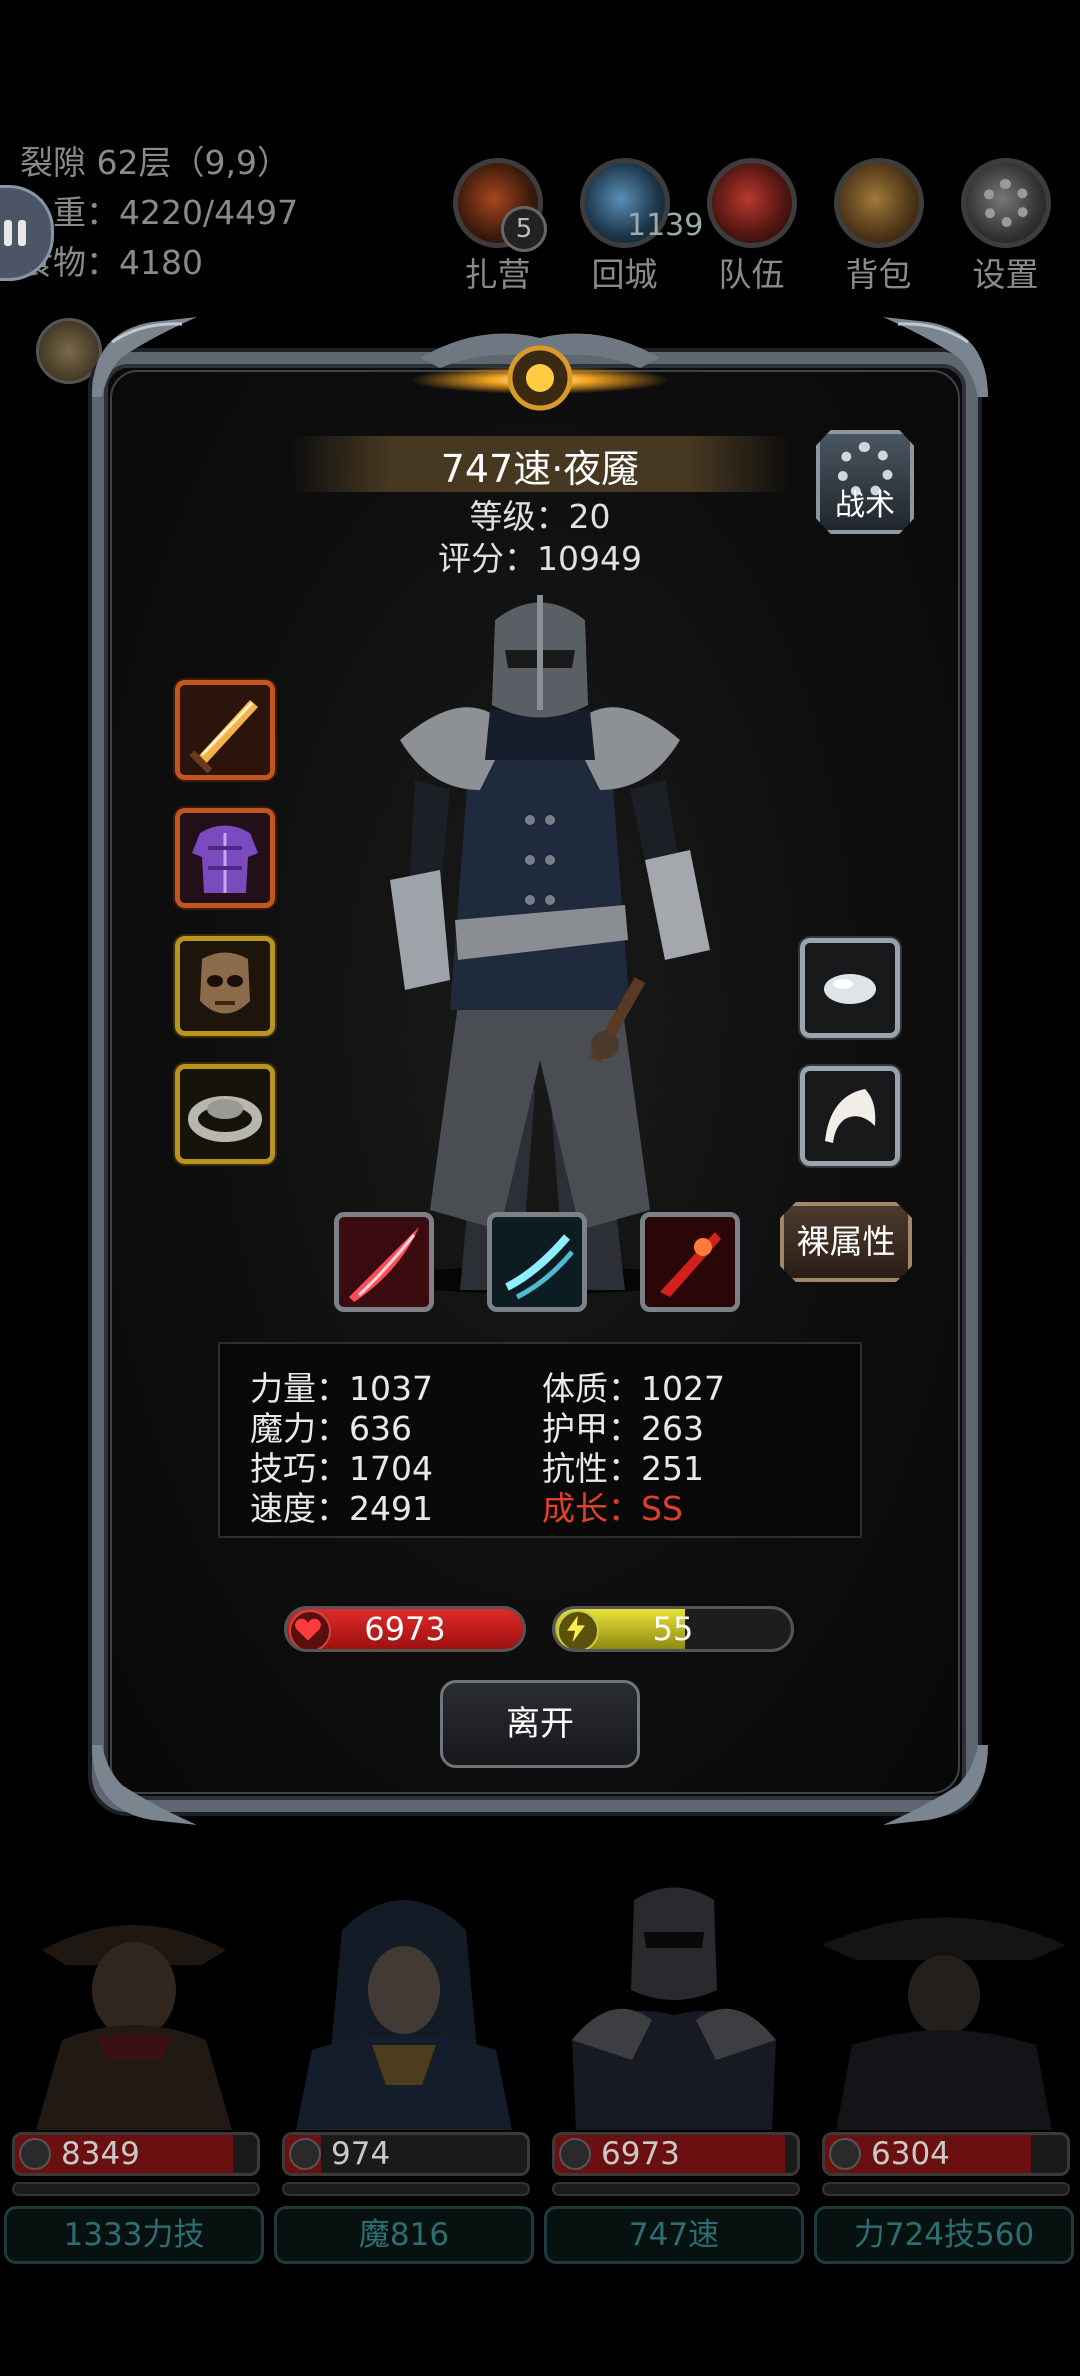  I want to click on cyan-claw-skill-icon, so click(537, 1262).